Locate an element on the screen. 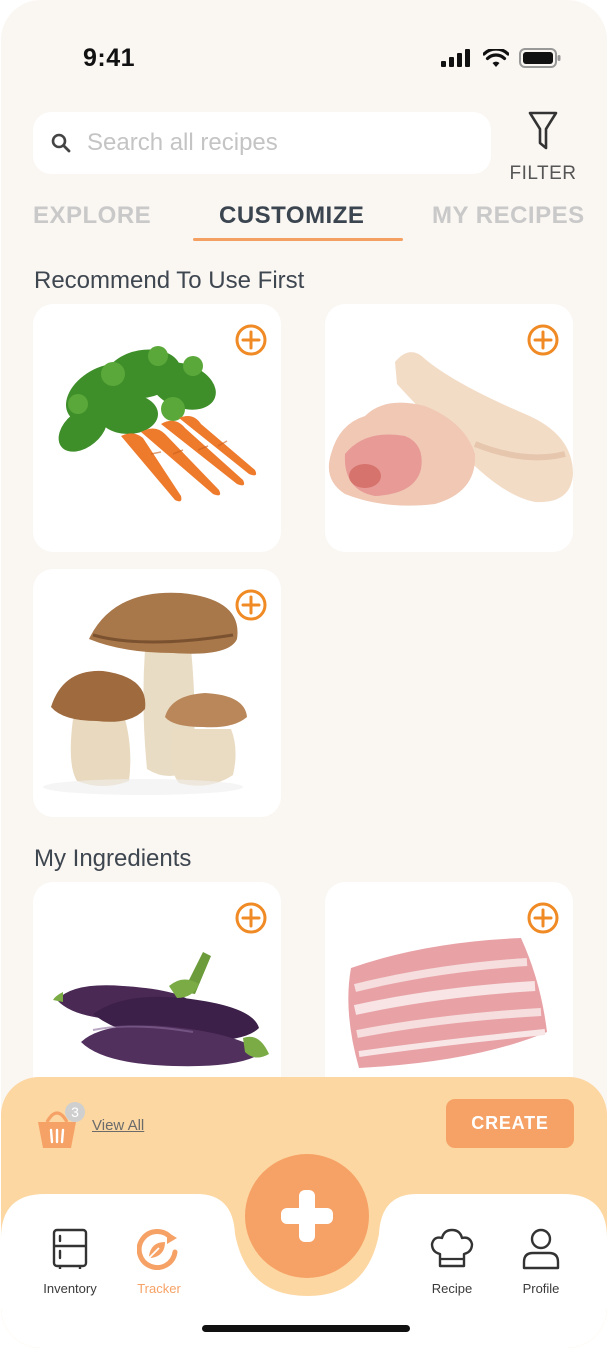 The width and height of the screenshot is (608, 1348). wifi-icon is located at coordinates (496, 57).